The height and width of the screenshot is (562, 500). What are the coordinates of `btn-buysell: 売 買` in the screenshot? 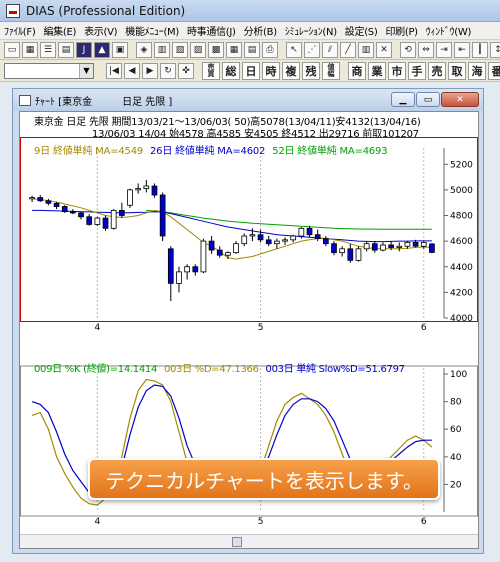 It's located at (211, 70).